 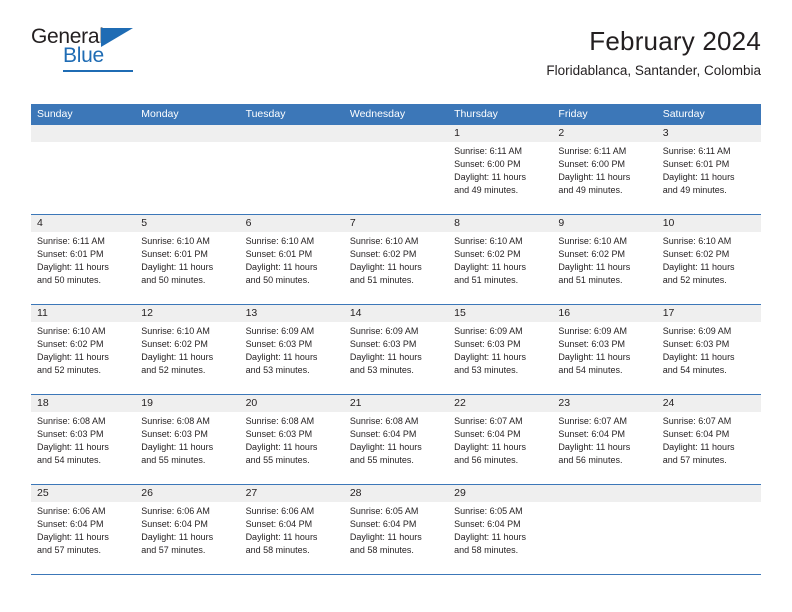 What do you see at coordinates (604, 313) in the screenshot?
I see `day-number-band: 16` at bounding box center [604, 313].